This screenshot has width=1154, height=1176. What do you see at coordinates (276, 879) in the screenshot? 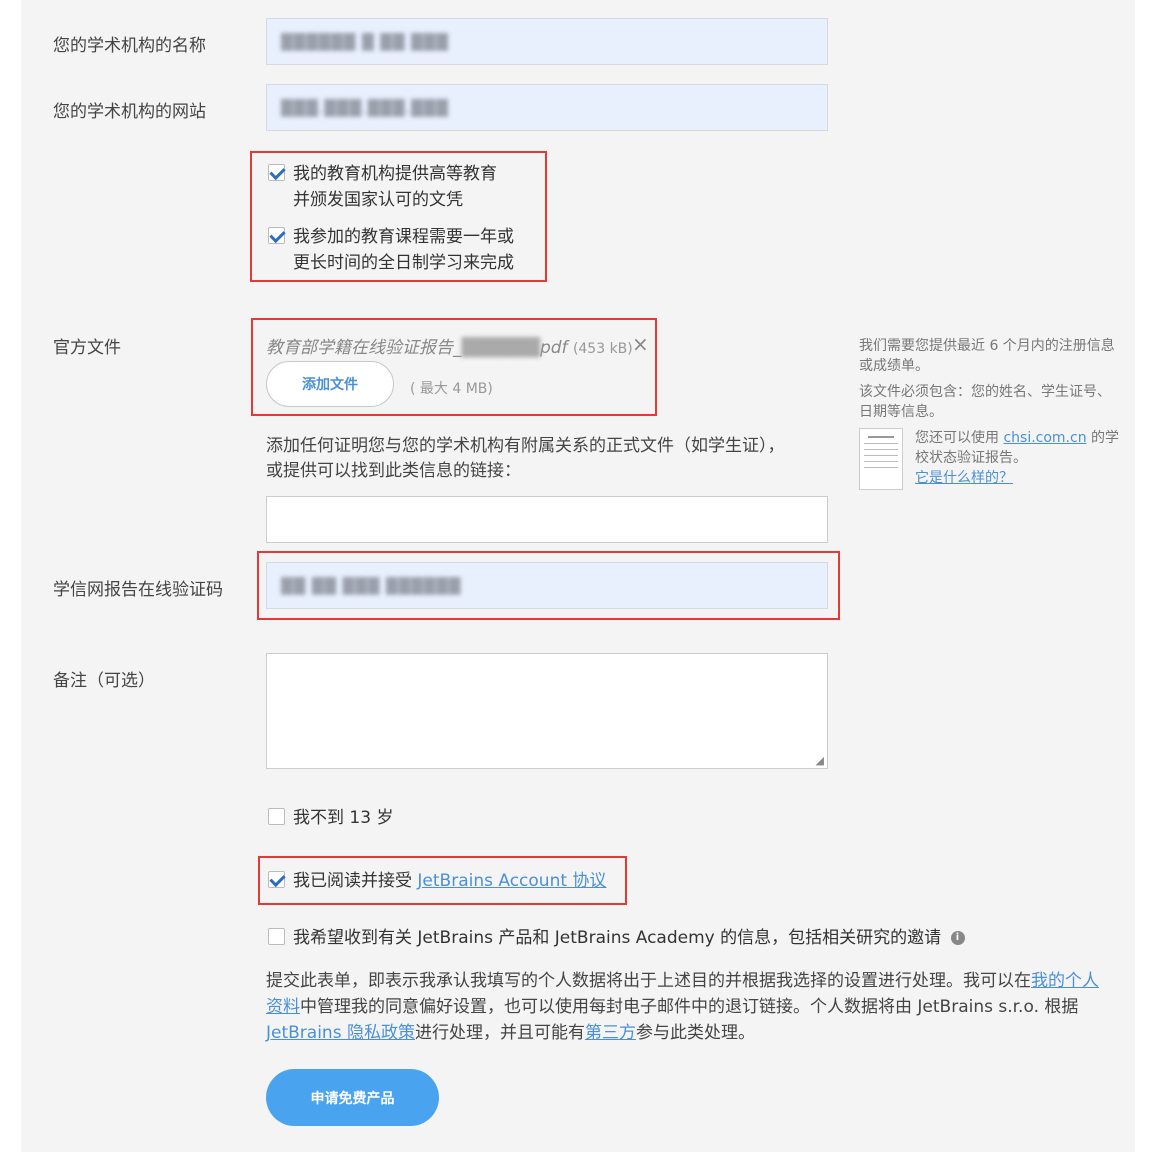
I see `agree-checkbox` at bounding box center [276, 879].